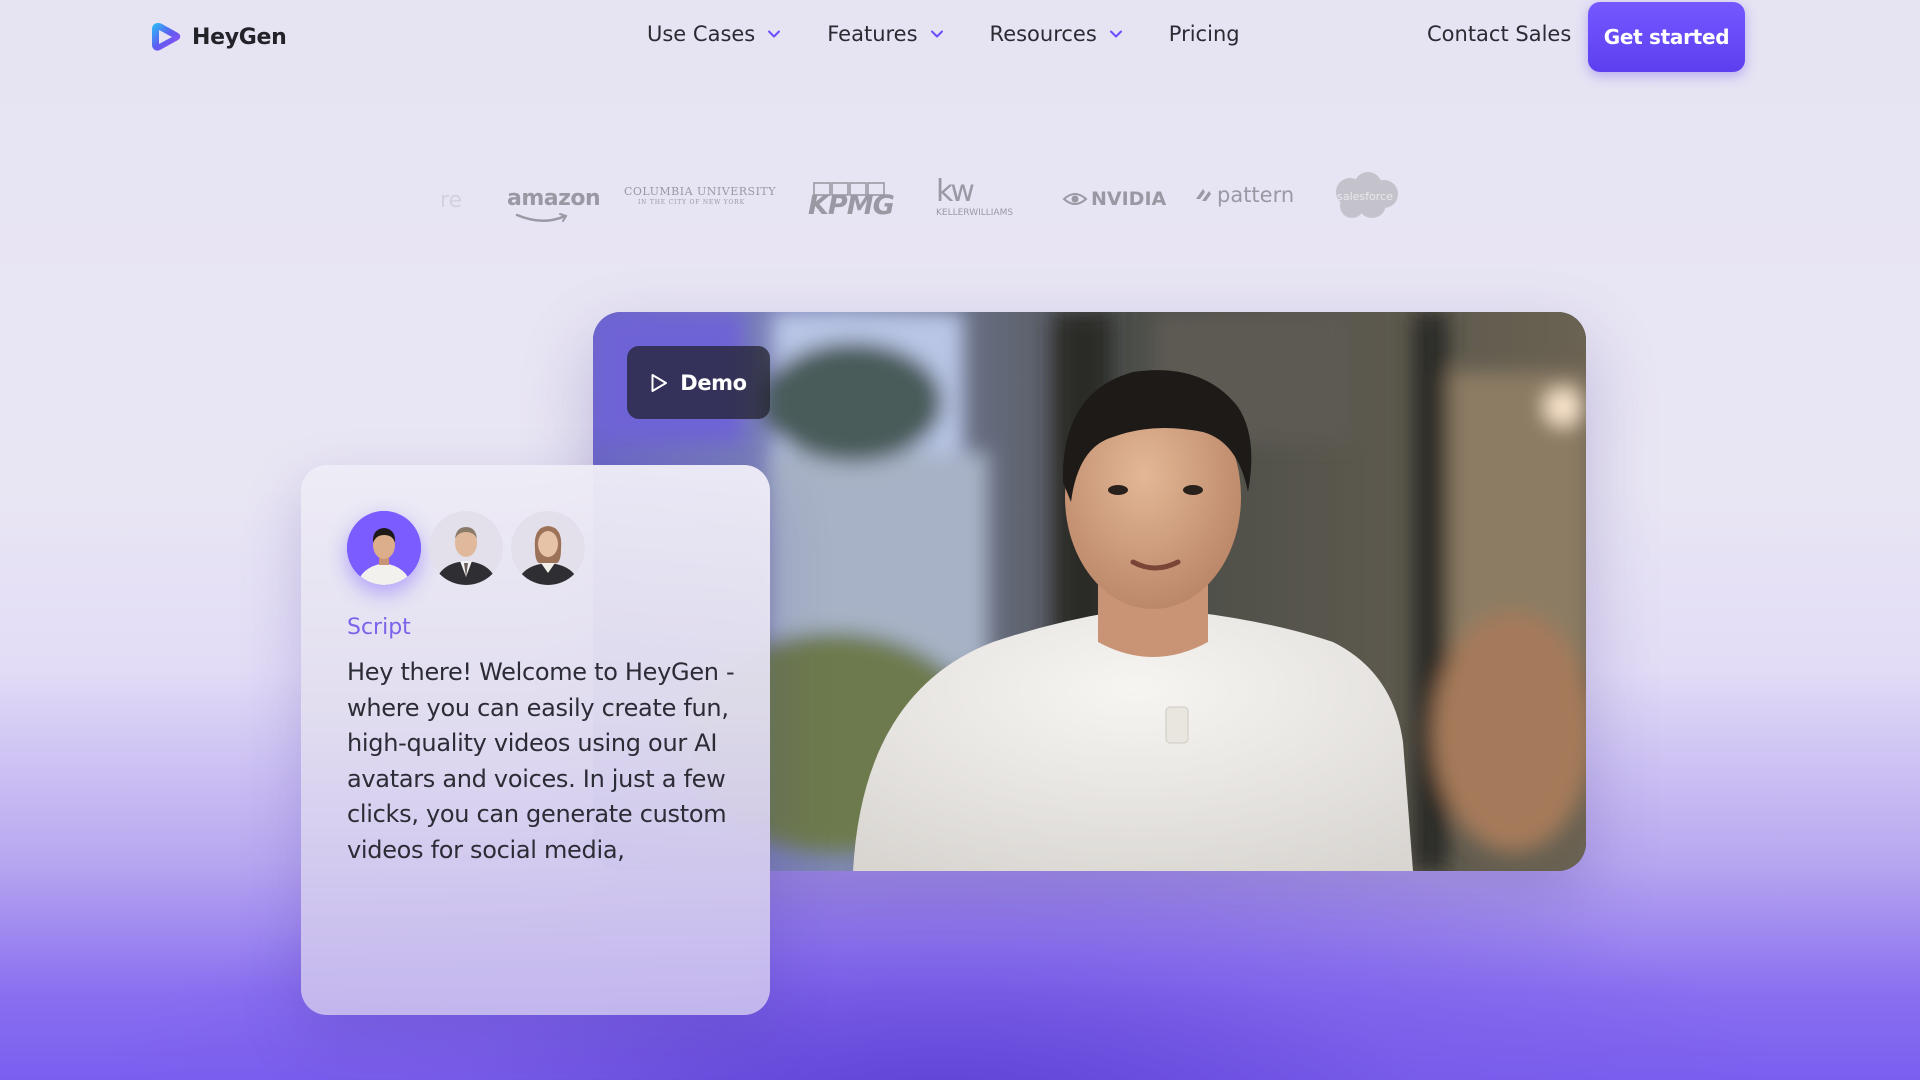 This screenshot has height=1080, width=1920. Describe the element at coordinates (1256, 195) in the screenshot. I see `logo-pattern-text: pattern` at that location.